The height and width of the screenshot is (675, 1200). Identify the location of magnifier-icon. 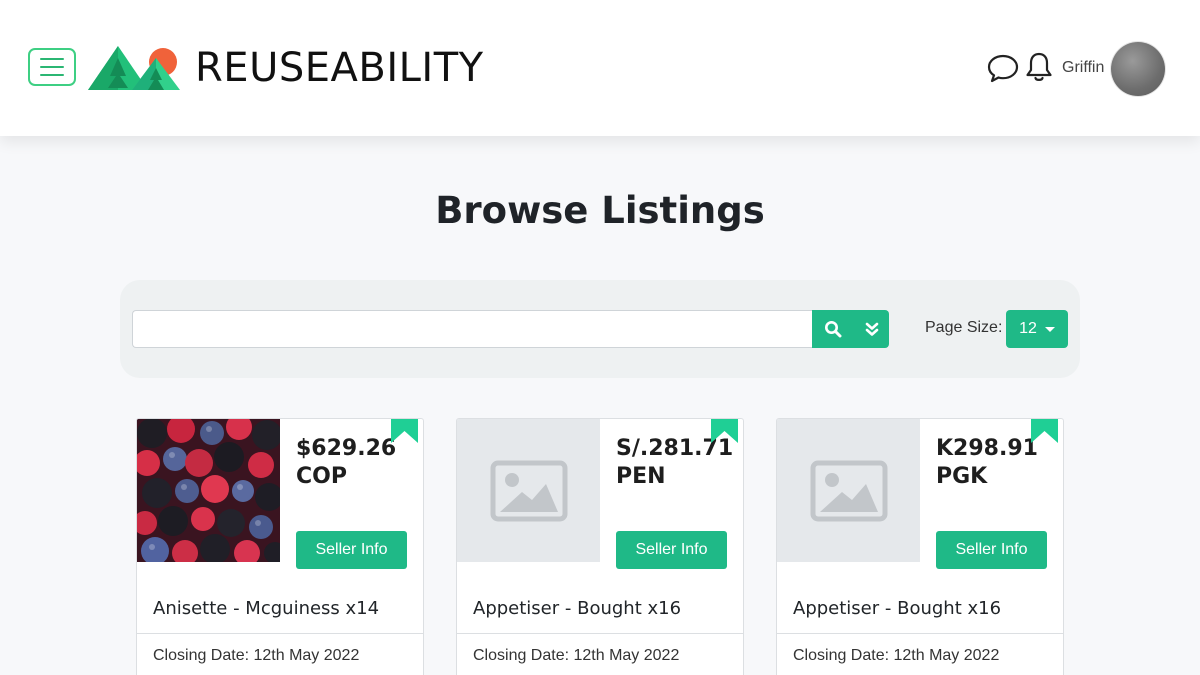
(833, 329).